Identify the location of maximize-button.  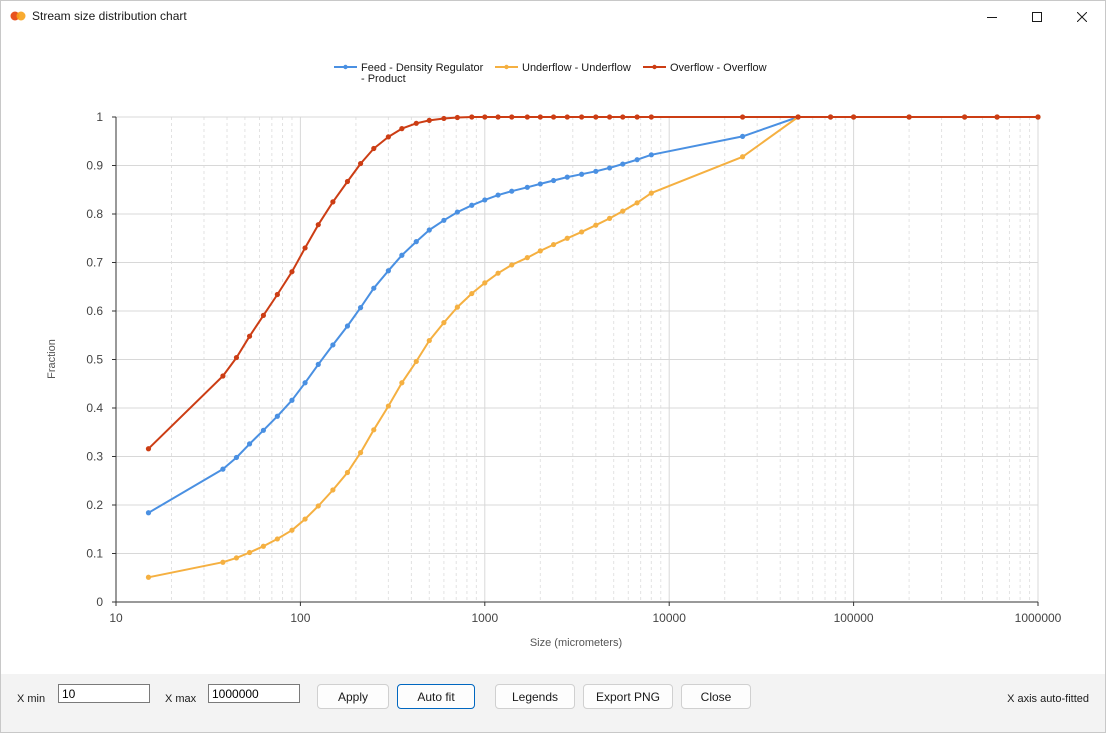
(1037, 16).